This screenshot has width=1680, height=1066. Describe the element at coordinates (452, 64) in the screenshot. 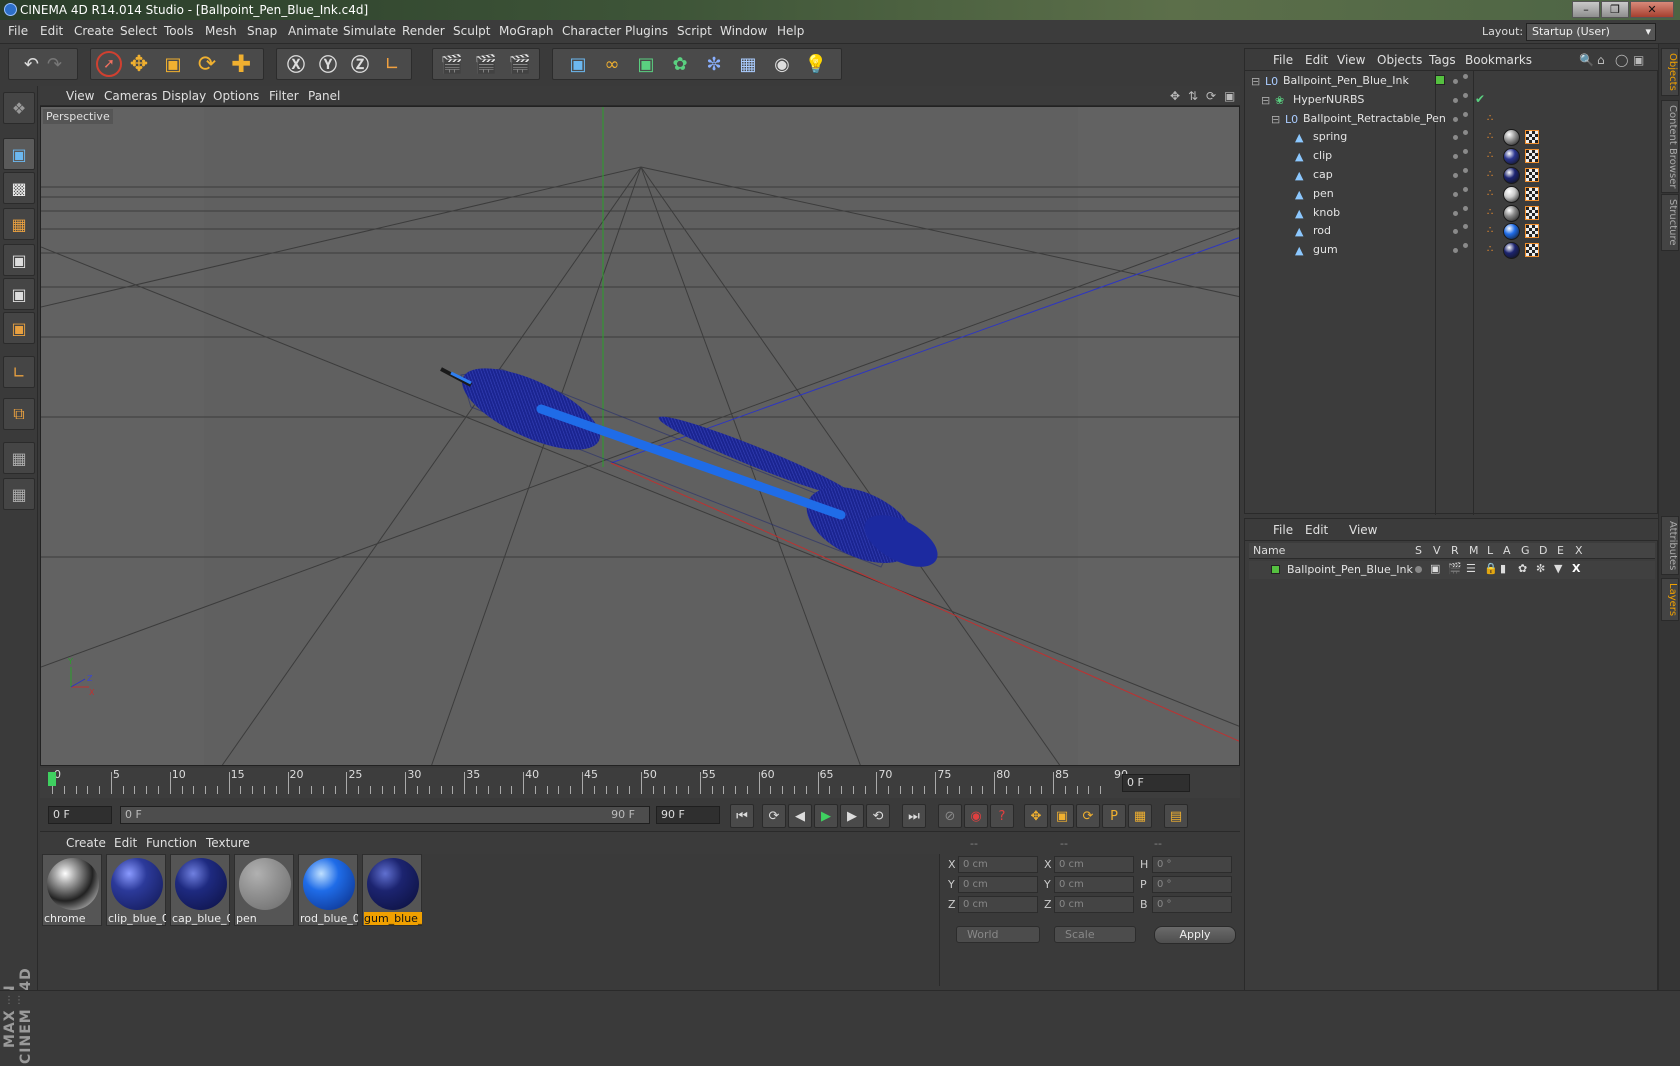

I see `render-view-icon: 🎬` at that location.